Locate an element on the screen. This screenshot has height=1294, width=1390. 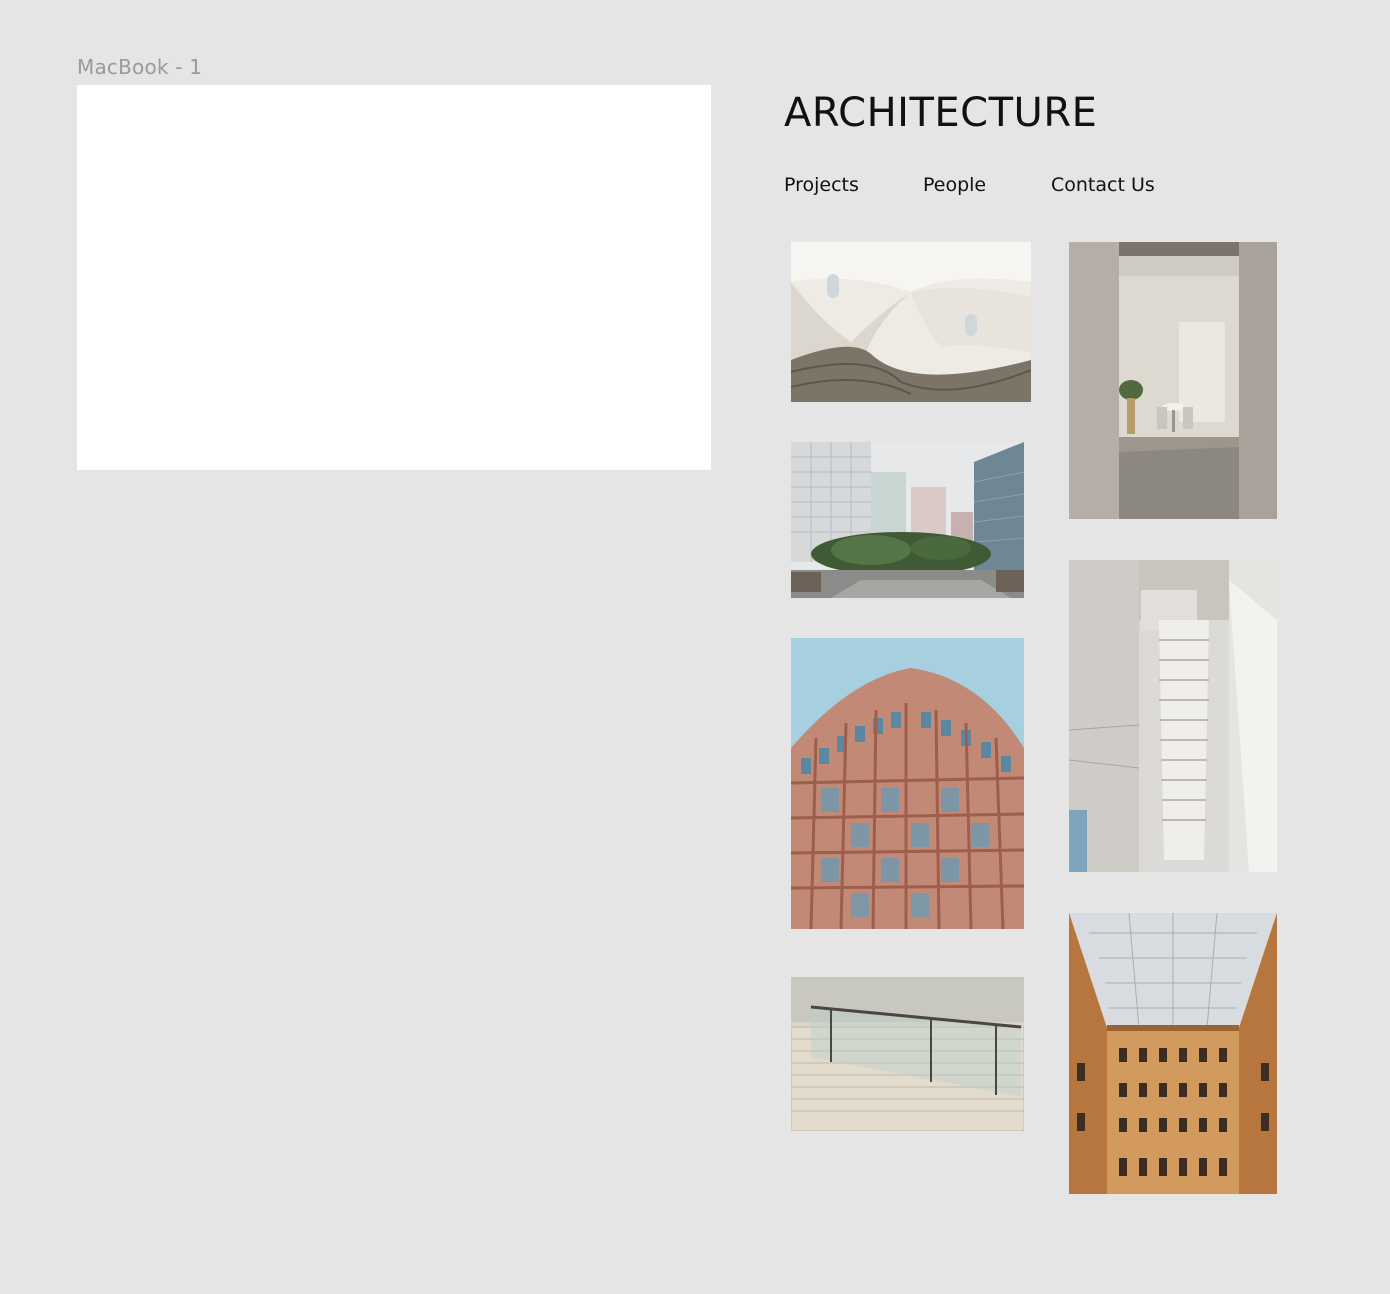
nav-link-projects: Projects is located at coordinates (821, 185).